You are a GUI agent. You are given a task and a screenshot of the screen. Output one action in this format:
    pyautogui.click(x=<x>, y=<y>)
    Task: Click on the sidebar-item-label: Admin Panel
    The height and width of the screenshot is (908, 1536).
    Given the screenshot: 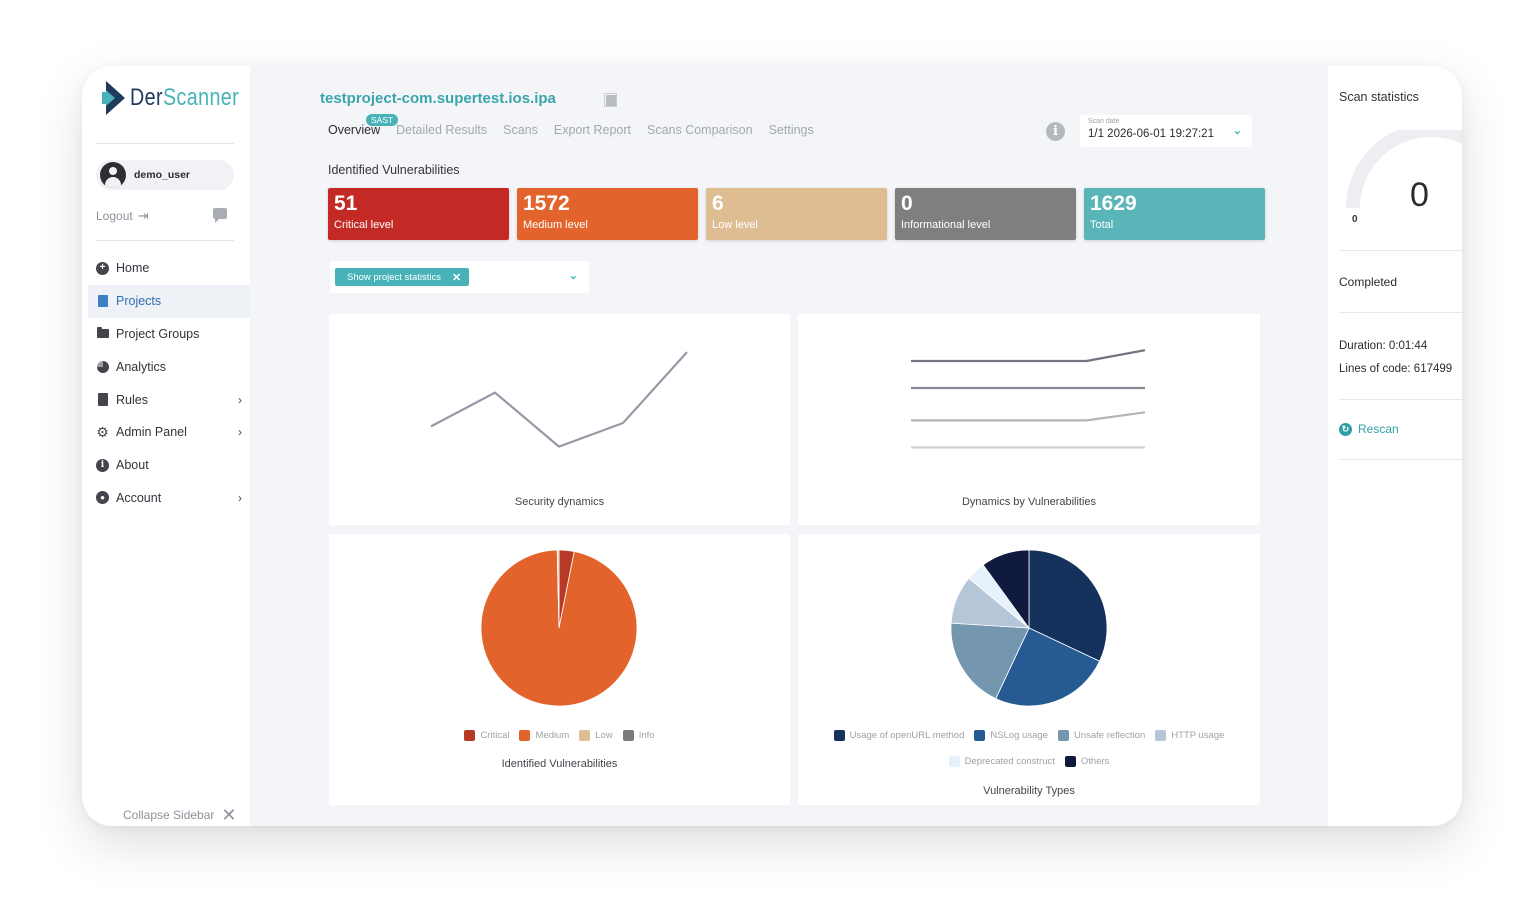 What is the action you would take?
    pyautogui.click(x=151, y=432)
    